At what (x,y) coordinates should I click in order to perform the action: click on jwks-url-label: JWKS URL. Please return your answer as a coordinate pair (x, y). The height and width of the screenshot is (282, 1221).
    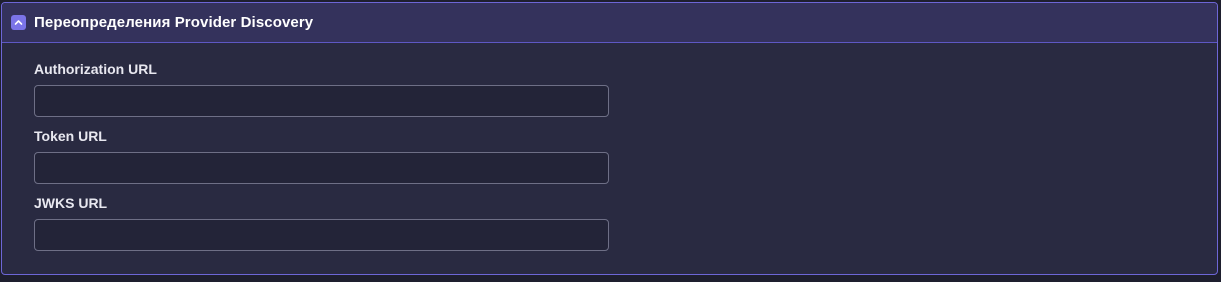
    Looking at the image, I should click on (71, 203).